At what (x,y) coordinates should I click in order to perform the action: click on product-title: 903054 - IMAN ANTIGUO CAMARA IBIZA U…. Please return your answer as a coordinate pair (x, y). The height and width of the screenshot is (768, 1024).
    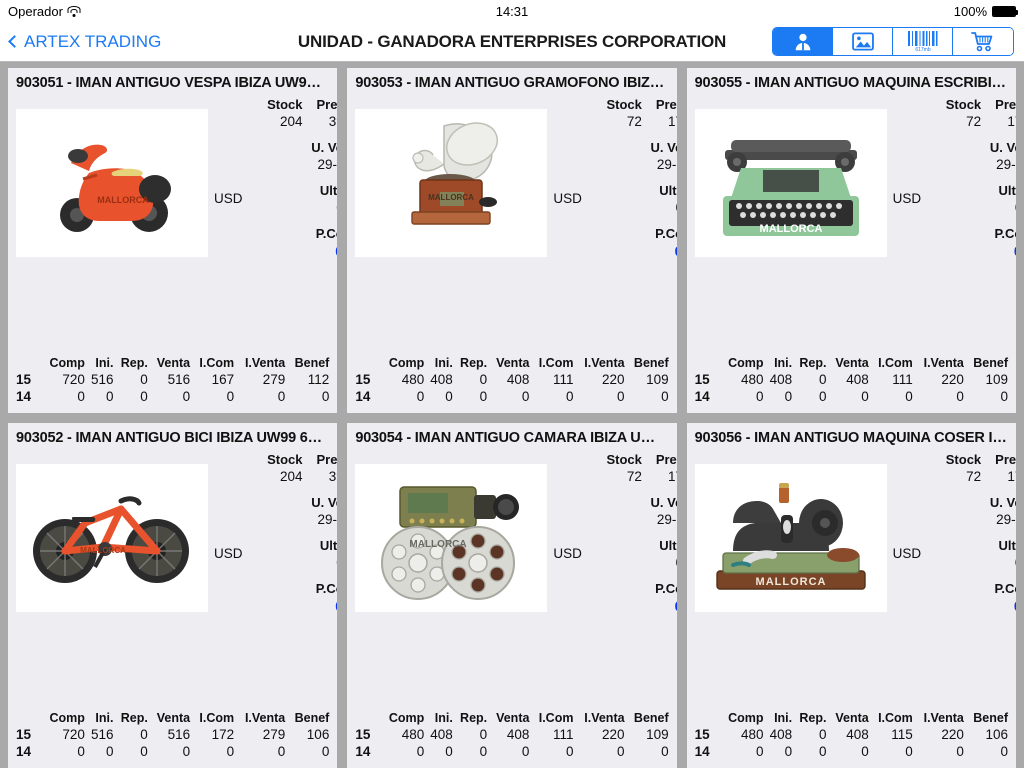
    Looking at the image, I should click on (505, 438).